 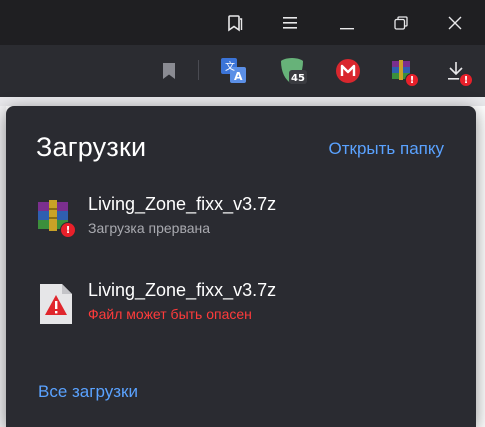 What do you see at coordinates (298, 78) in the screenshot?
I see `svg-text: 45` at bounding box center [298, 78].